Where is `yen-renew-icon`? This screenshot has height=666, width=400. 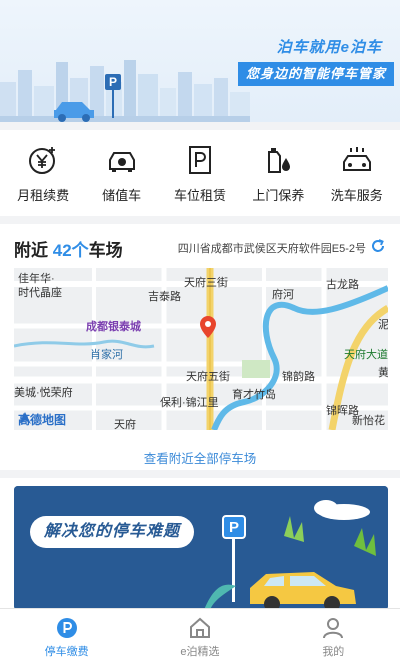
yen-renew-icon is located at coordinates (43, 160).